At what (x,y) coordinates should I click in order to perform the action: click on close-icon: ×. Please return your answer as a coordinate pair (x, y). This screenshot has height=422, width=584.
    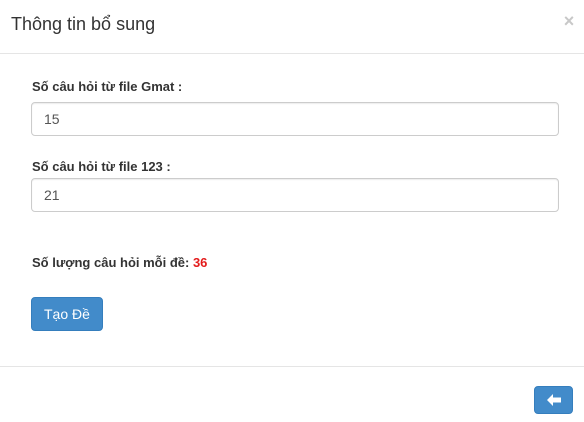
    Looking at the image, I should click on (569, 21).